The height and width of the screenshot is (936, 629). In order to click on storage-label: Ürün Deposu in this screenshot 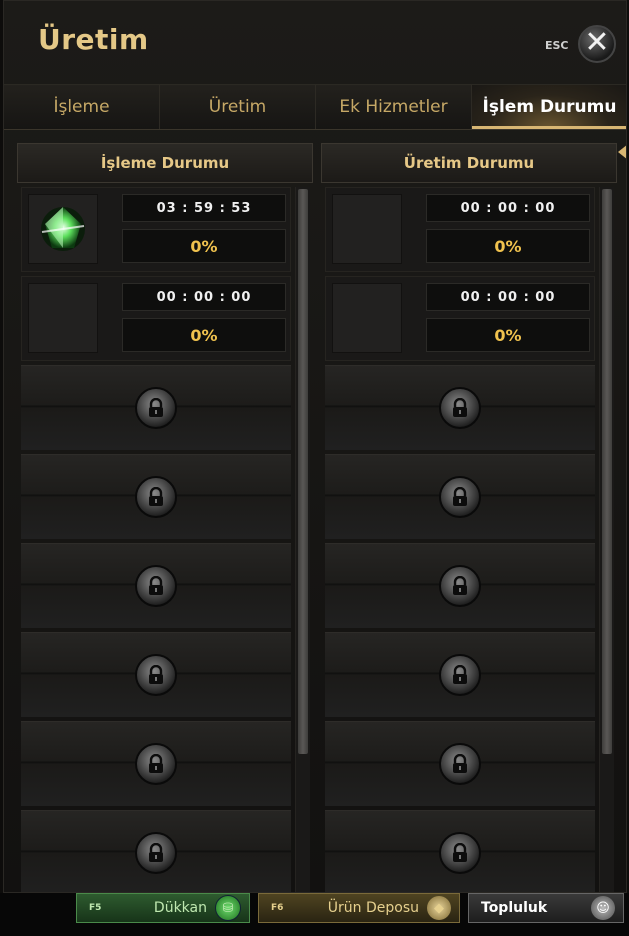, I will do `click(373, 908)`.